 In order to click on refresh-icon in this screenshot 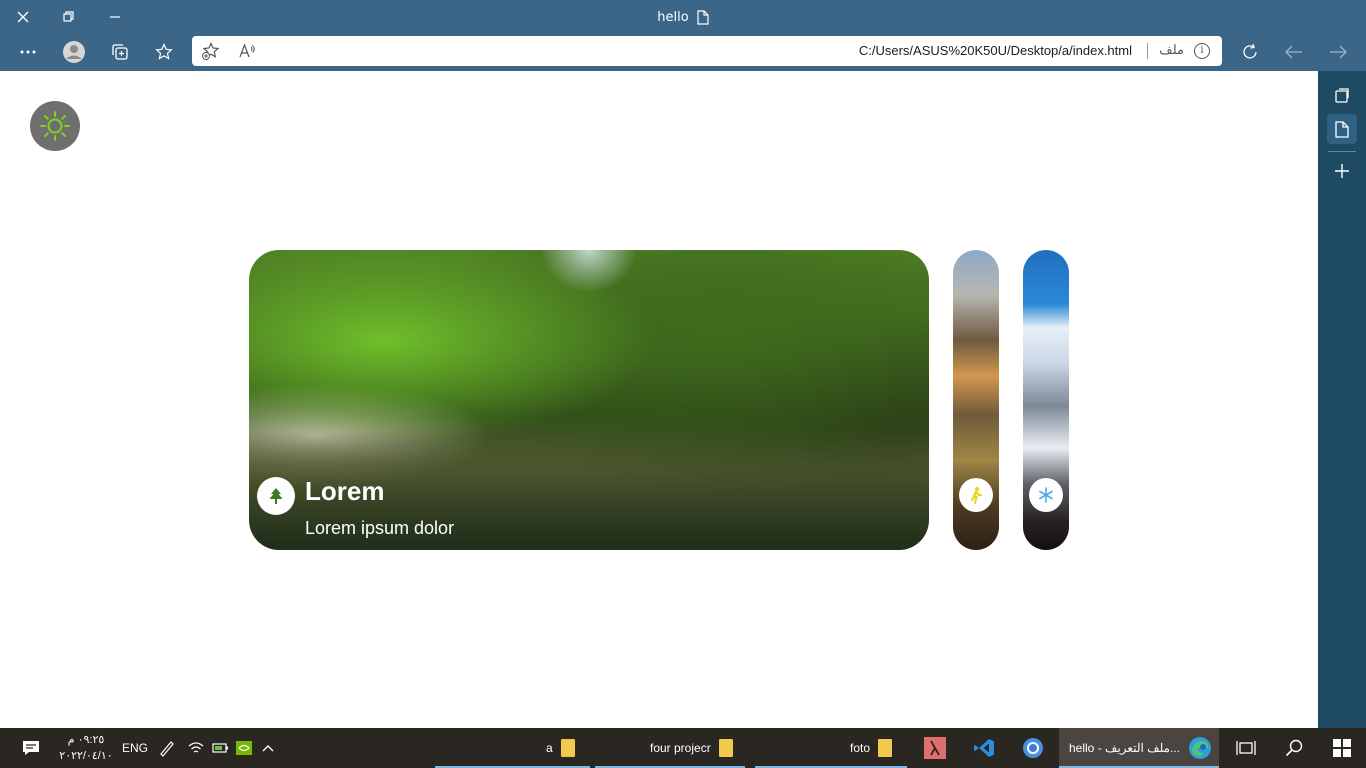, I will do `click(1250, 51)`.